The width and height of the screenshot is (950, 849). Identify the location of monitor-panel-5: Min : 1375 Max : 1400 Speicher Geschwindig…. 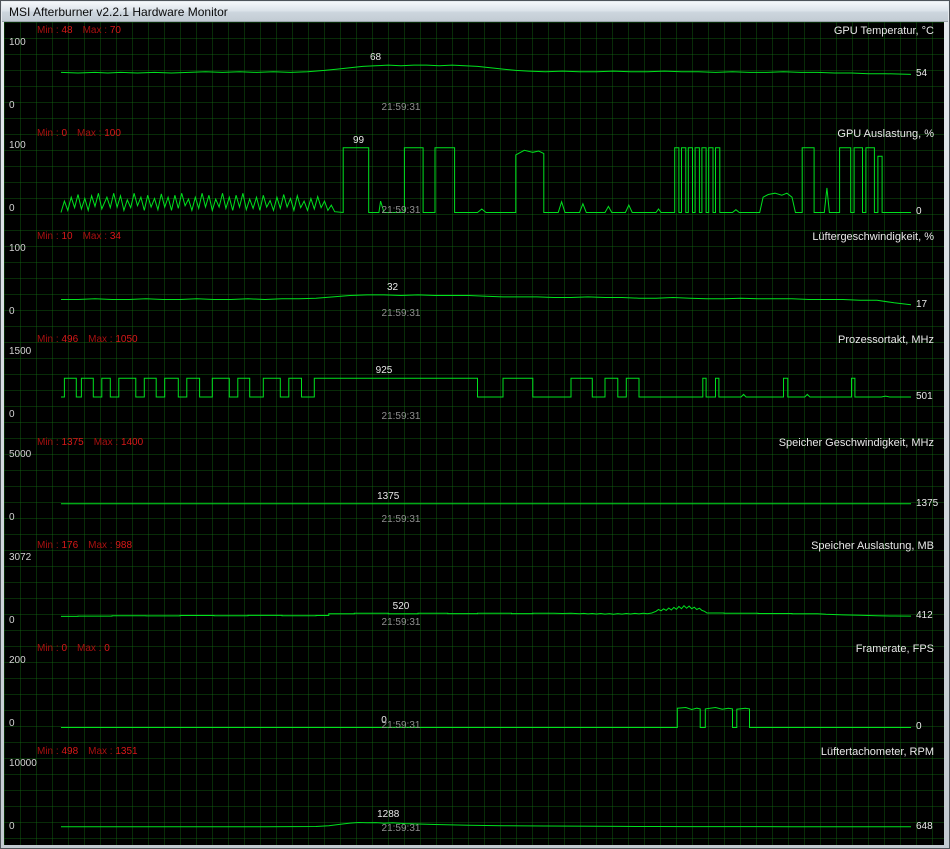
(474, 485).